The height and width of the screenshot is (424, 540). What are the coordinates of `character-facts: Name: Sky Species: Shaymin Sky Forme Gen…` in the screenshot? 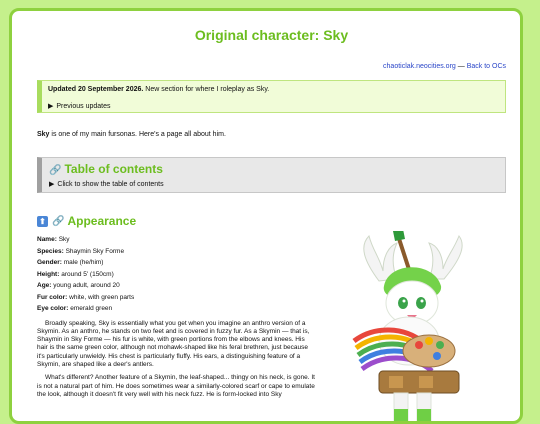 It's located at (172, 274).